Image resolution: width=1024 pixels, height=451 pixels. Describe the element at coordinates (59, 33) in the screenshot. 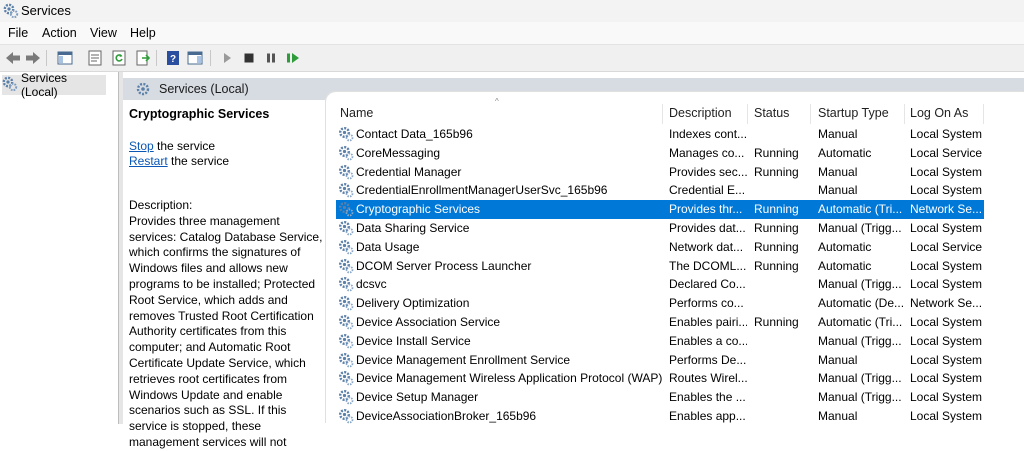

I see `menu-action: Action` at that location.